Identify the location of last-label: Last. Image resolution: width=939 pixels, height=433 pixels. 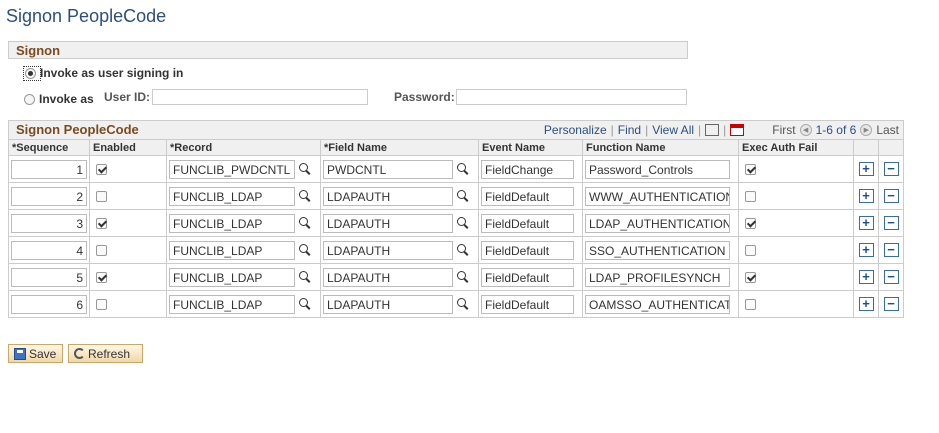
(887, 130).